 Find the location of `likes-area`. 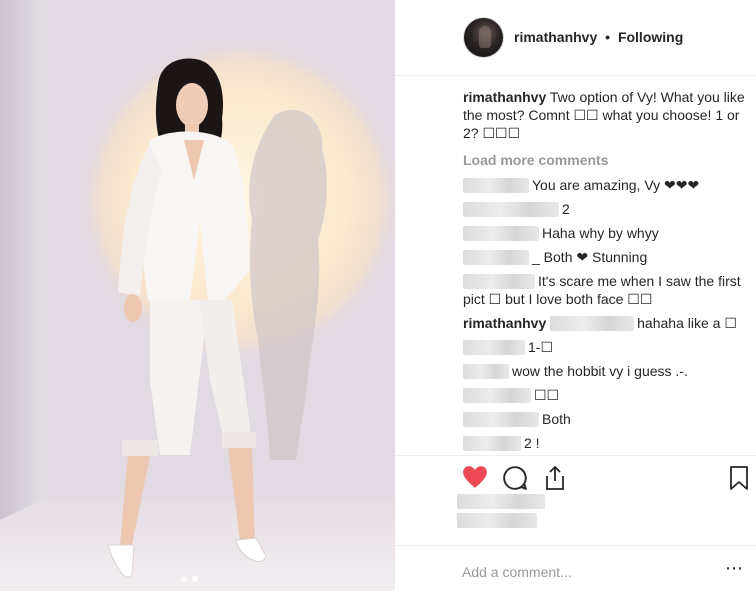

likes-area is located at coordinates (501, 513).